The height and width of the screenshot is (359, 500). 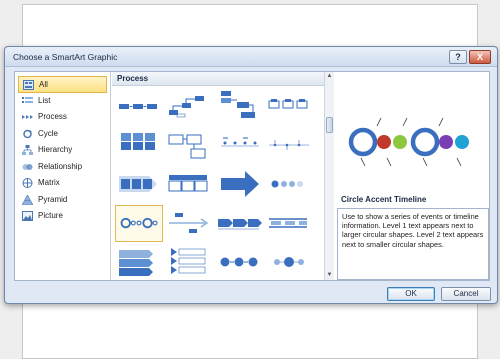 I want to click on category-pyramid: Pyramid, so click(x=62, y=200).